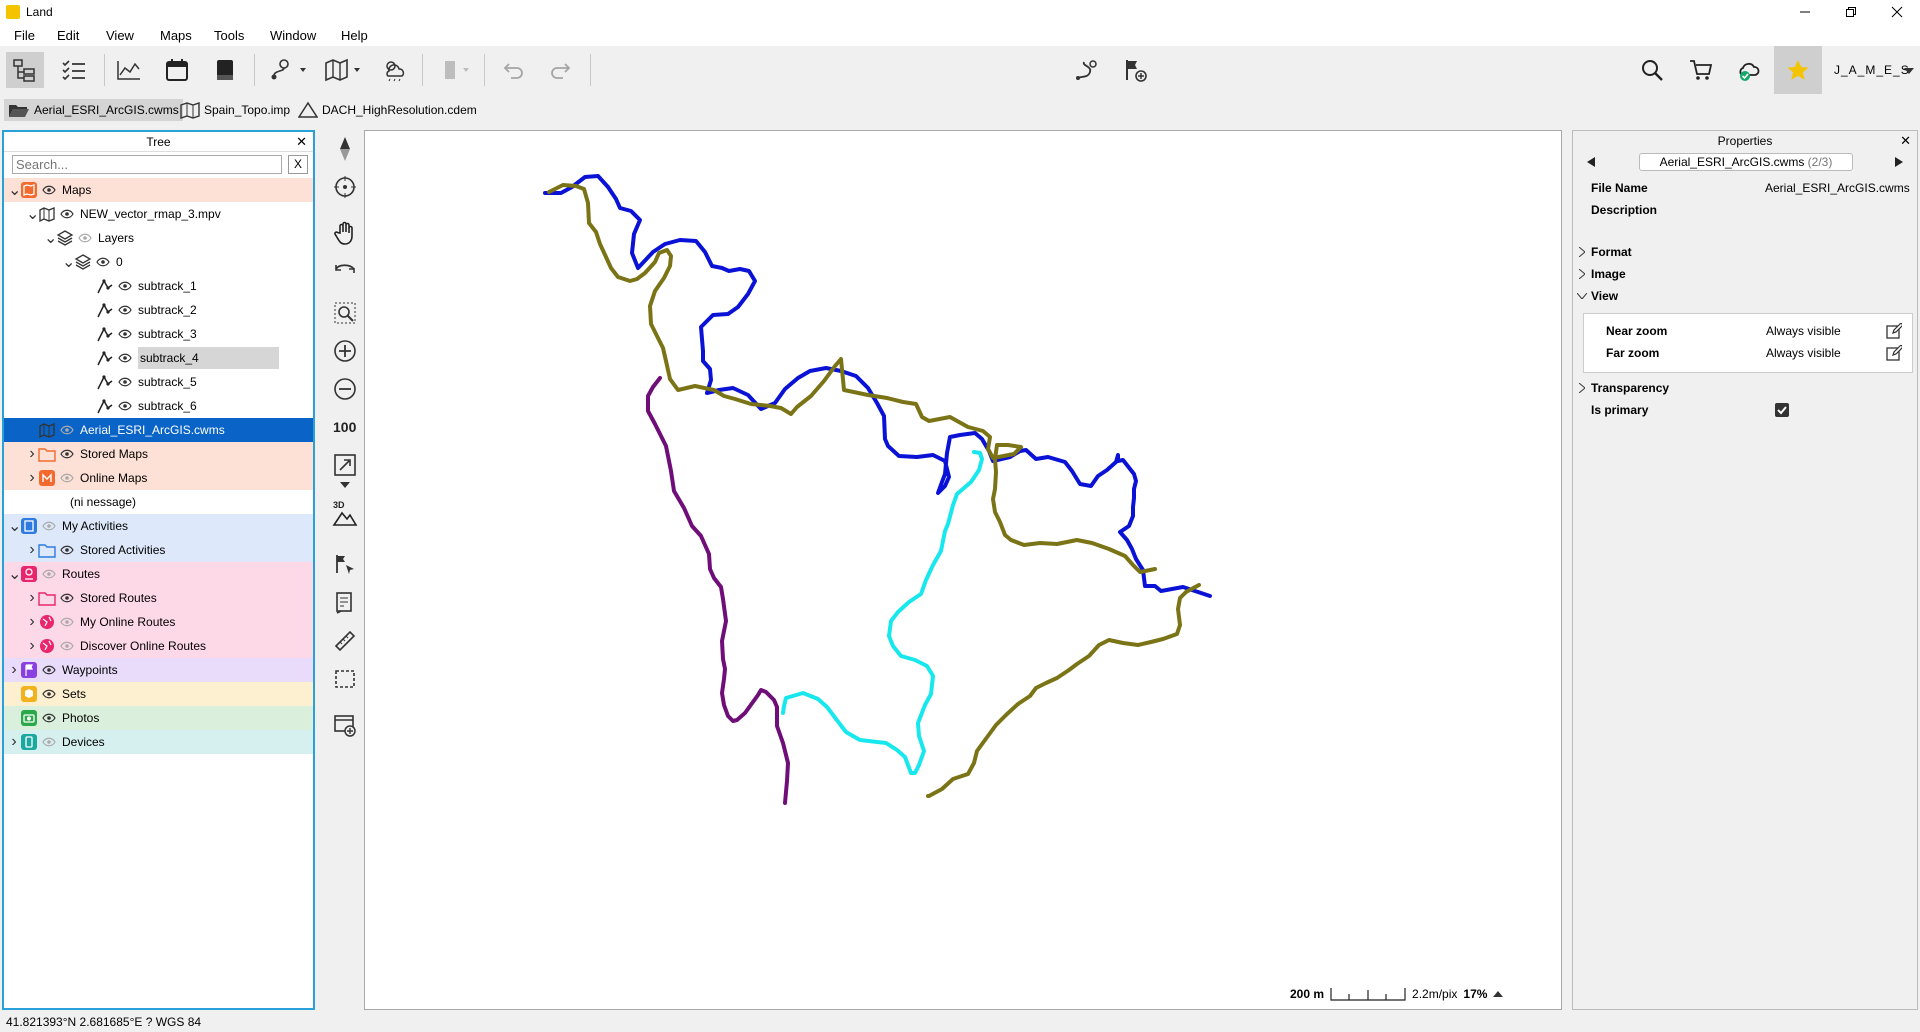 This screenshot has width=1920, height=1032. Describe the element at coordinates (345, 603) in the screenshot. I see `notes-button` at that location.